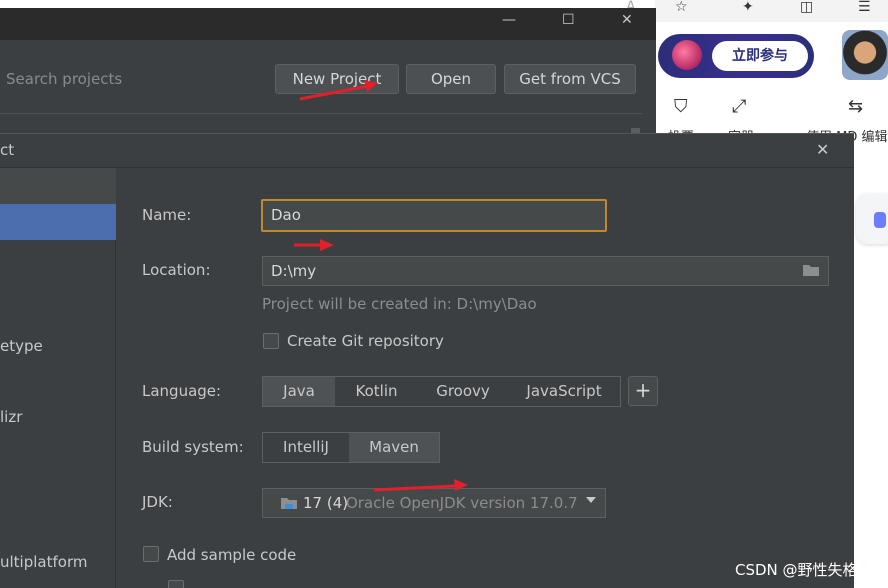 This screenshot has width=888, height=588. I want to click on location-field: D:\my, so click(545, 271).